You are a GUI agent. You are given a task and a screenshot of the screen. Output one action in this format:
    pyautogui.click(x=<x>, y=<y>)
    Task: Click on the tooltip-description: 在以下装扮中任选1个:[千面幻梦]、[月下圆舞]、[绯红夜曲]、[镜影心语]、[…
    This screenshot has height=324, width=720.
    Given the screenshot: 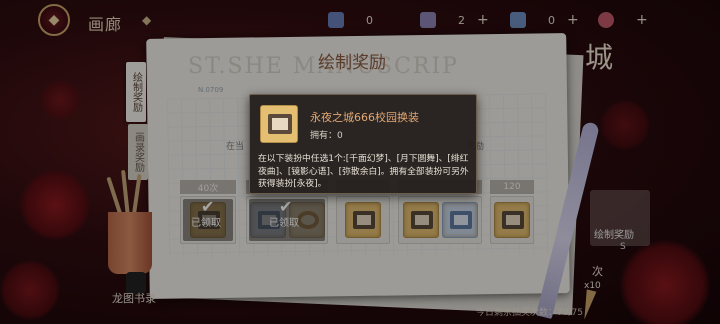 What is the action you would take?
    pyautogui.click(x=363, y=171)
    